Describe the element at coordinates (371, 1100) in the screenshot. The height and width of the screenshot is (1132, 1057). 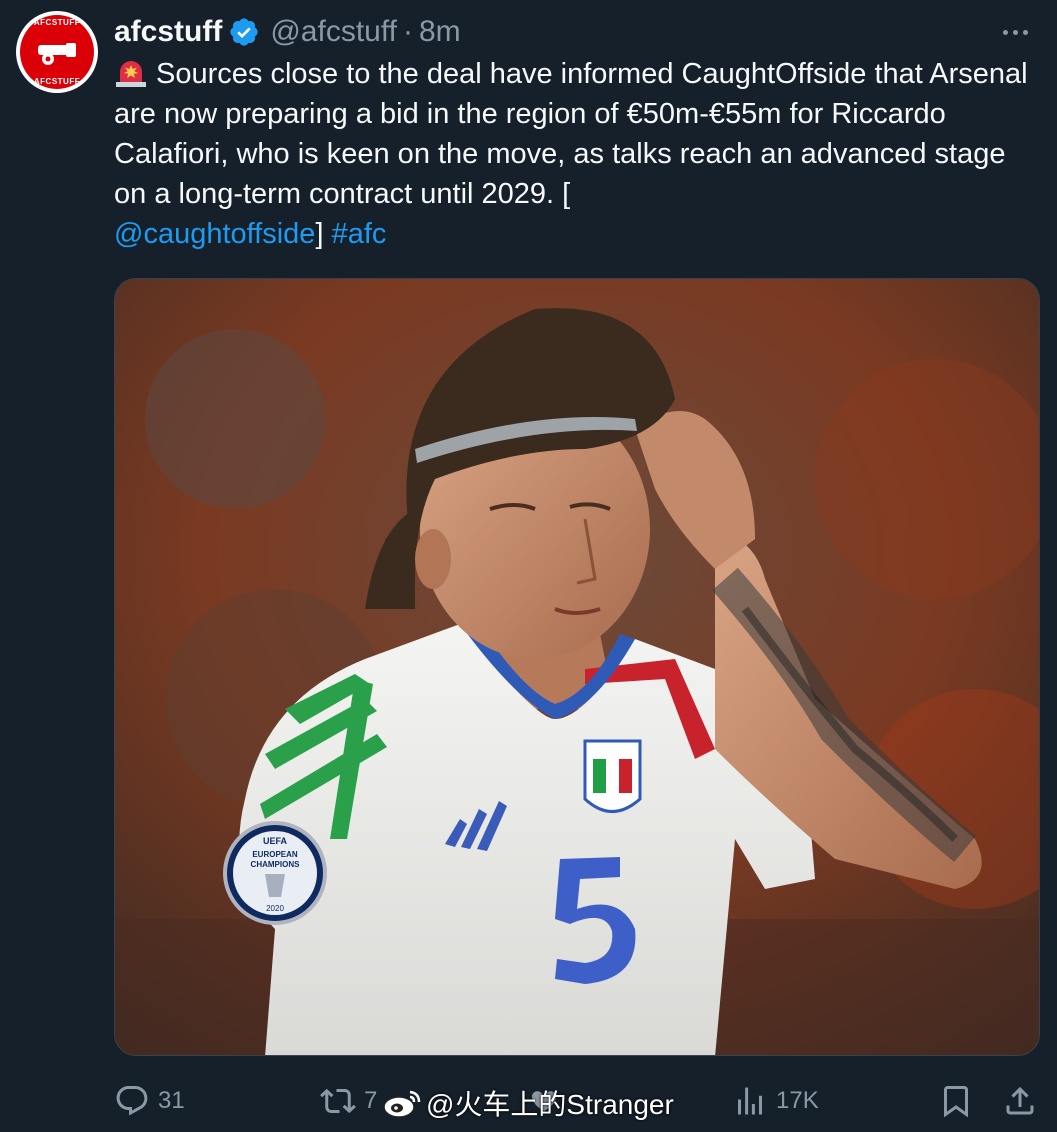
I see `retweet-count: 7` at that location.